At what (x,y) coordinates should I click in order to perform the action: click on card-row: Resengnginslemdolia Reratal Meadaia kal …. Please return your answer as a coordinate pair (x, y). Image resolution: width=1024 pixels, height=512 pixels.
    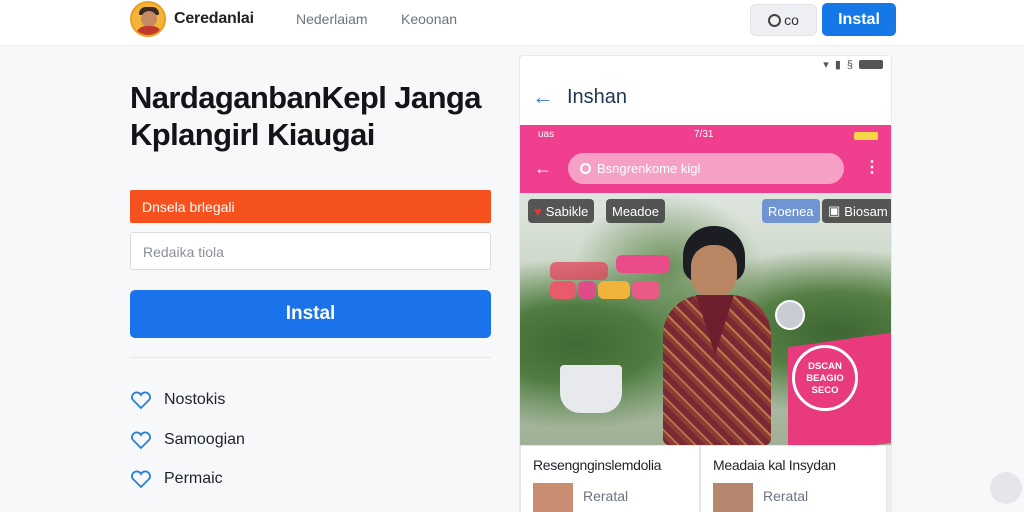
    Looking at the image, I should click on (705, 478).